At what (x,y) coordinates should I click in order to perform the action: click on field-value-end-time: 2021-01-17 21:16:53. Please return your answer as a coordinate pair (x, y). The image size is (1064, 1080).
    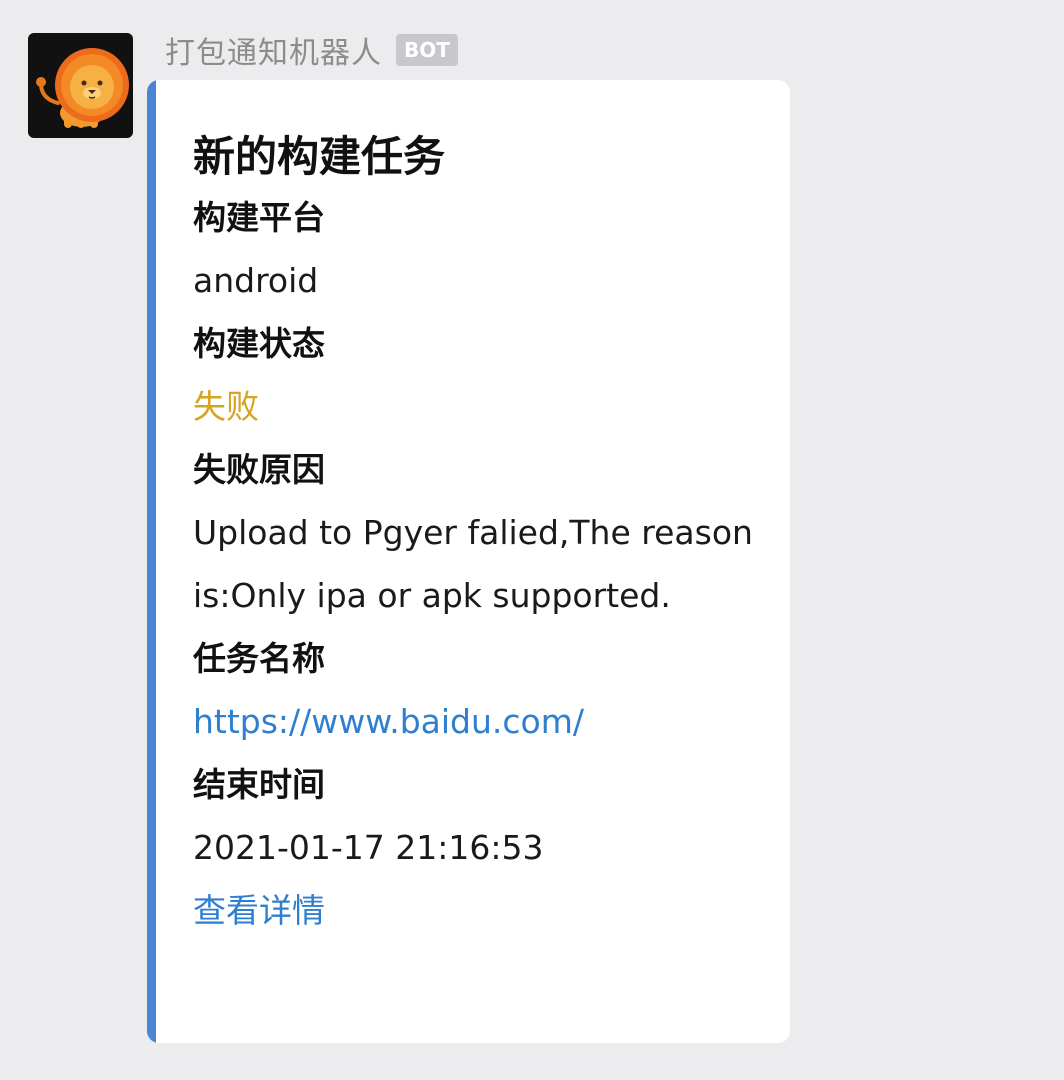
    Looking at the image, I should click on (368, 847).